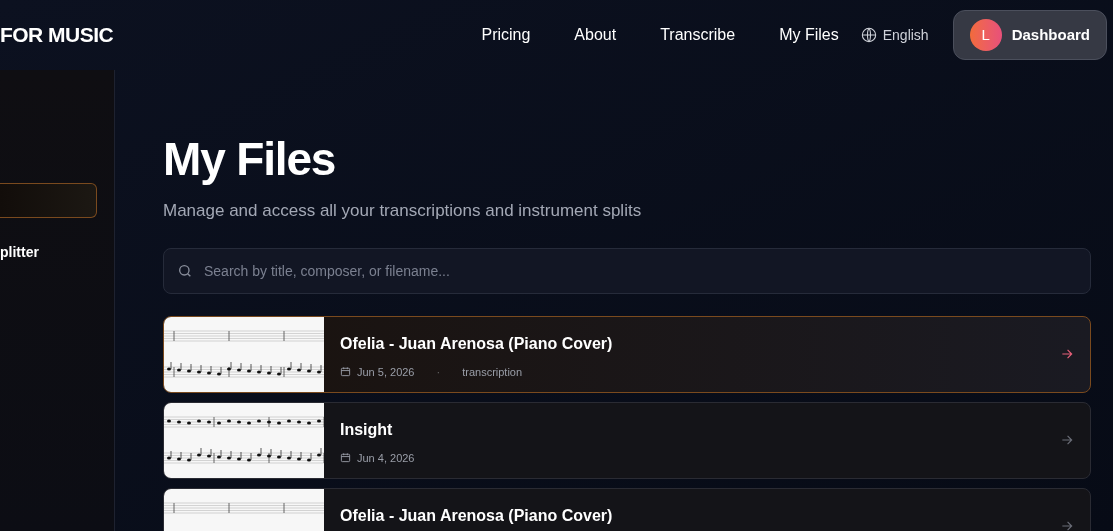  What do you see at coordinates (403, 211) in the screenshot?
I see `page-subtitle: Manage and access all your transcriptions and instrument splits` at bounding box center [403, 211].